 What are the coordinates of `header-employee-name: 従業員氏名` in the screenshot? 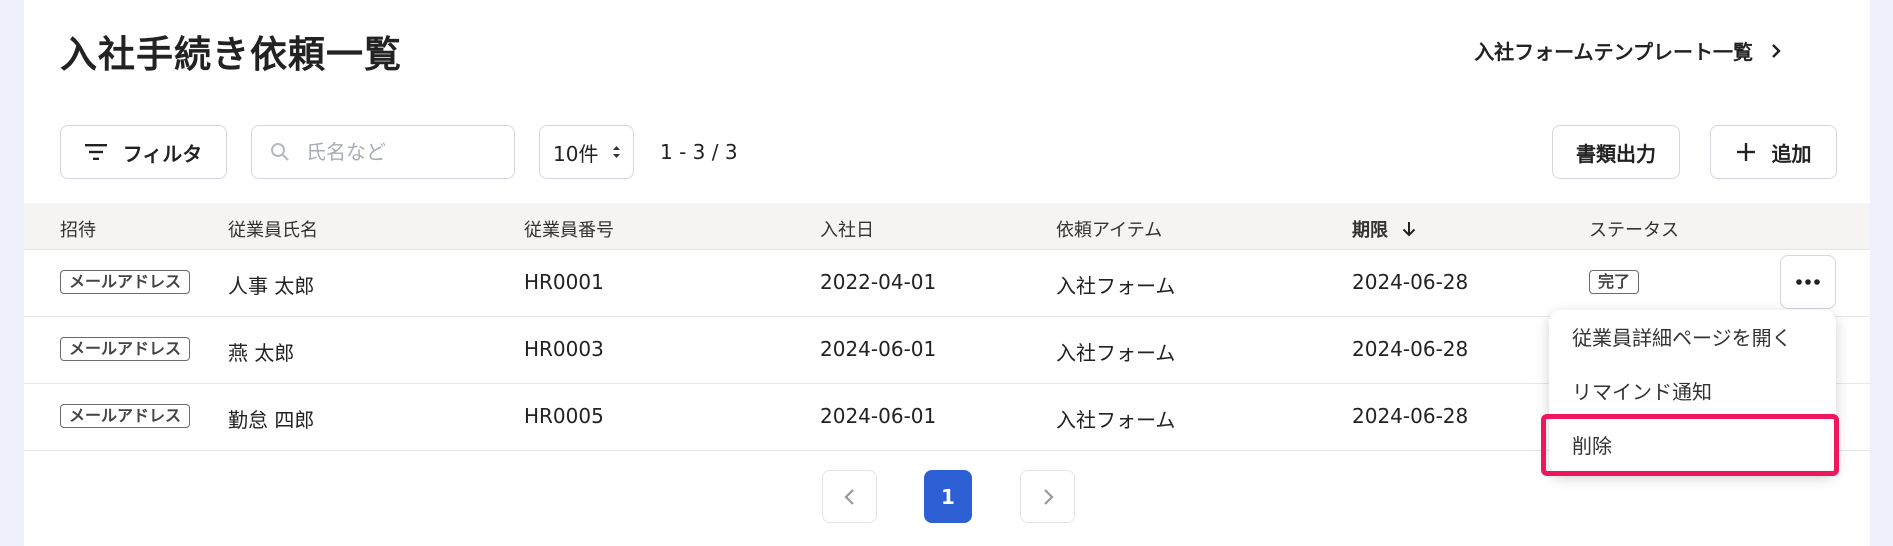 It's located at (273, 230).